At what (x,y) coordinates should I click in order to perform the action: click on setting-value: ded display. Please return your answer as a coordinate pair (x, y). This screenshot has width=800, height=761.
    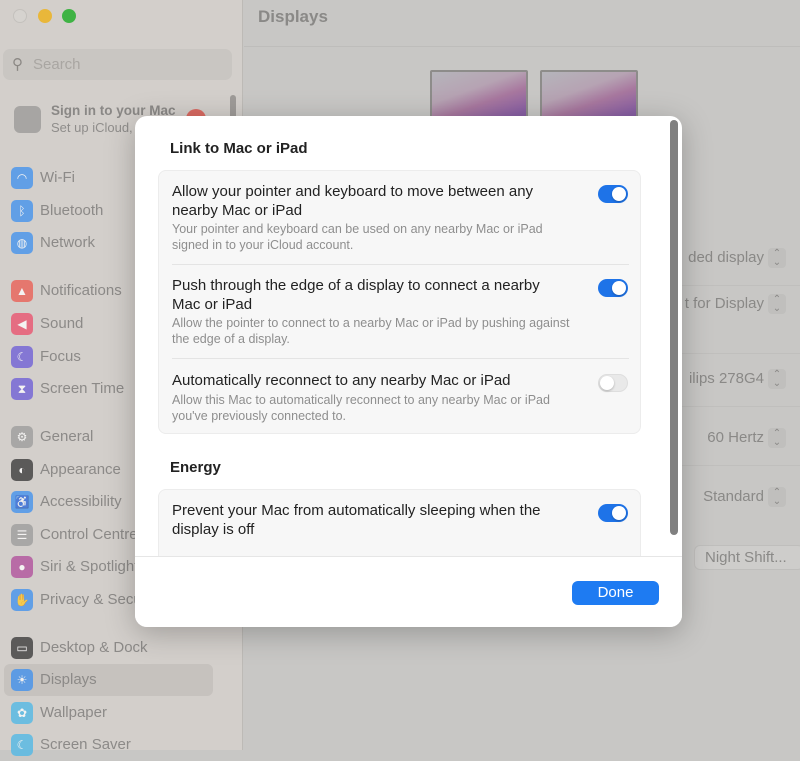
    Looking at the image, I should click on (726, 257).